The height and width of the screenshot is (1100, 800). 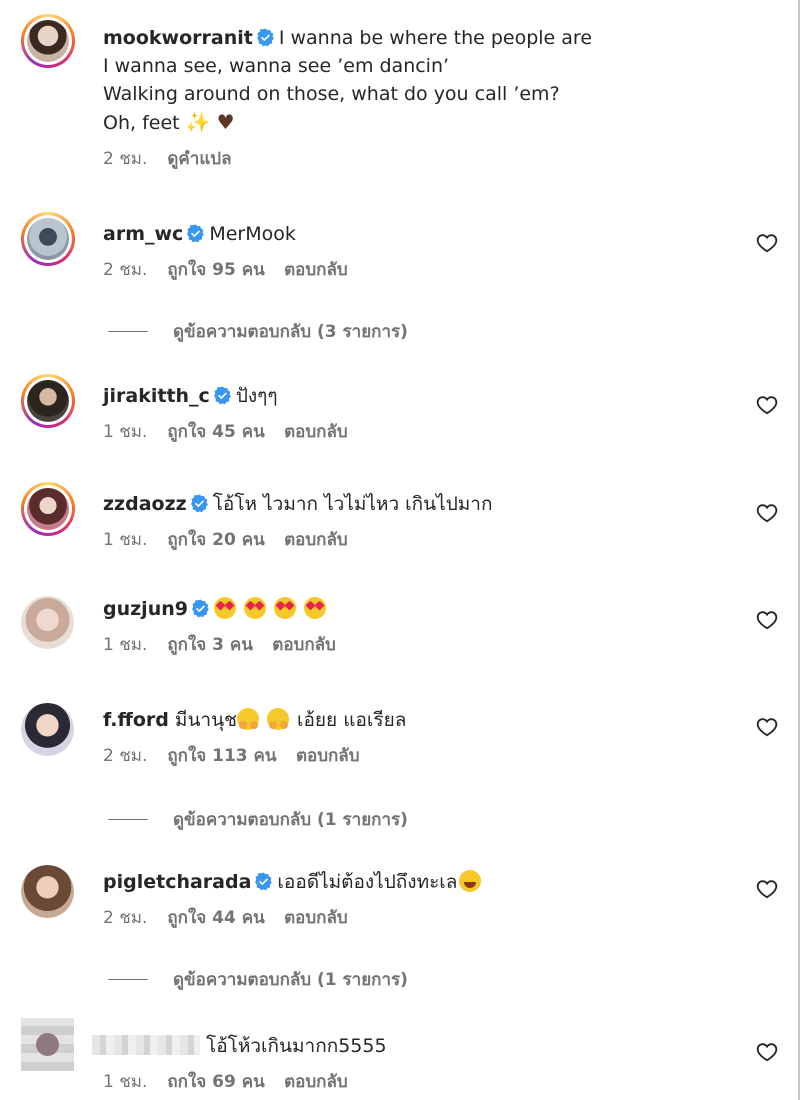 I want to click on likes-count: ถูกใจ 95 คน, so click(x=215, y=270).